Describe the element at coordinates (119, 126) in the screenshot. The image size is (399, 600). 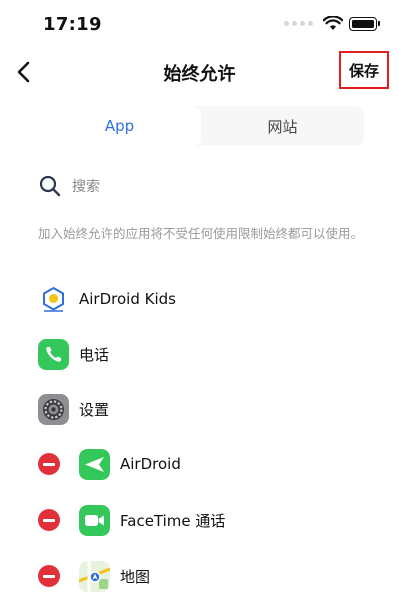
I see `tab-app: App` at that location.